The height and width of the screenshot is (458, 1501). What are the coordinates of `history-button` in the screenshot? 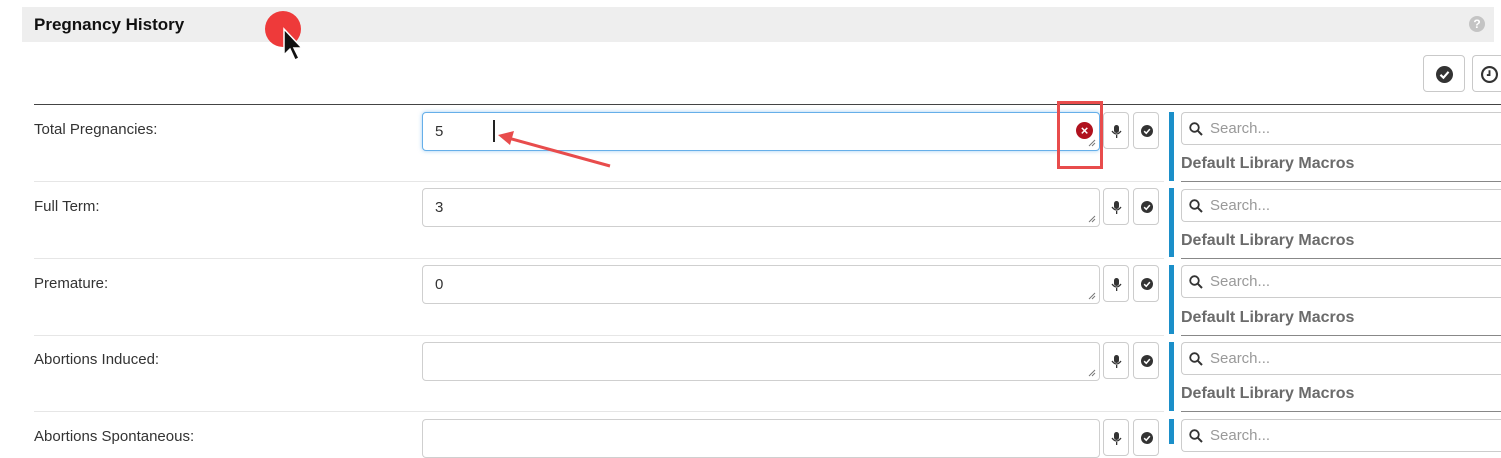 It's located at (1486, 73).